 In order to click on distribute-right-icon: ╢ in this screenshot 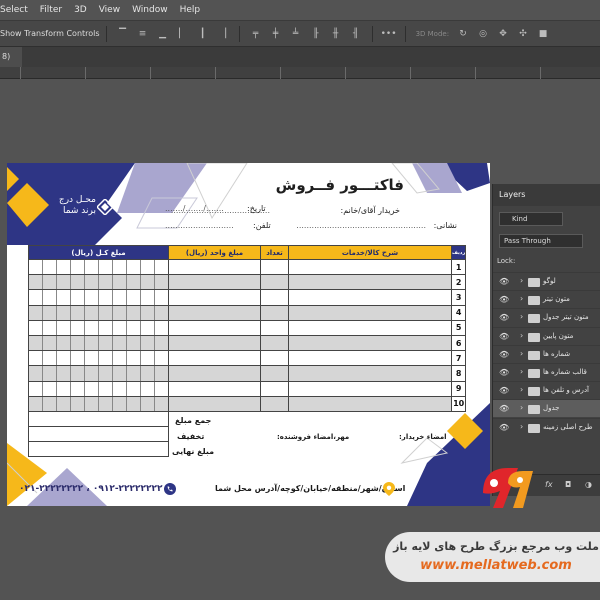, I will do `click(356, 34)`.